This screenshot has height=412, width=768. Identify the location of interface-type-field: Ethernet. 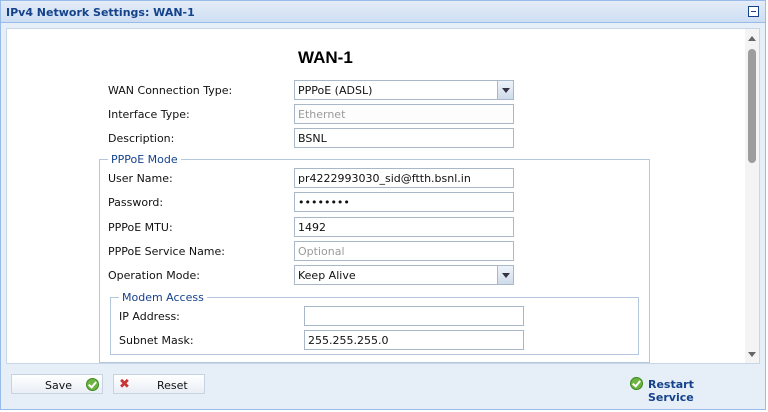
(404, 114).